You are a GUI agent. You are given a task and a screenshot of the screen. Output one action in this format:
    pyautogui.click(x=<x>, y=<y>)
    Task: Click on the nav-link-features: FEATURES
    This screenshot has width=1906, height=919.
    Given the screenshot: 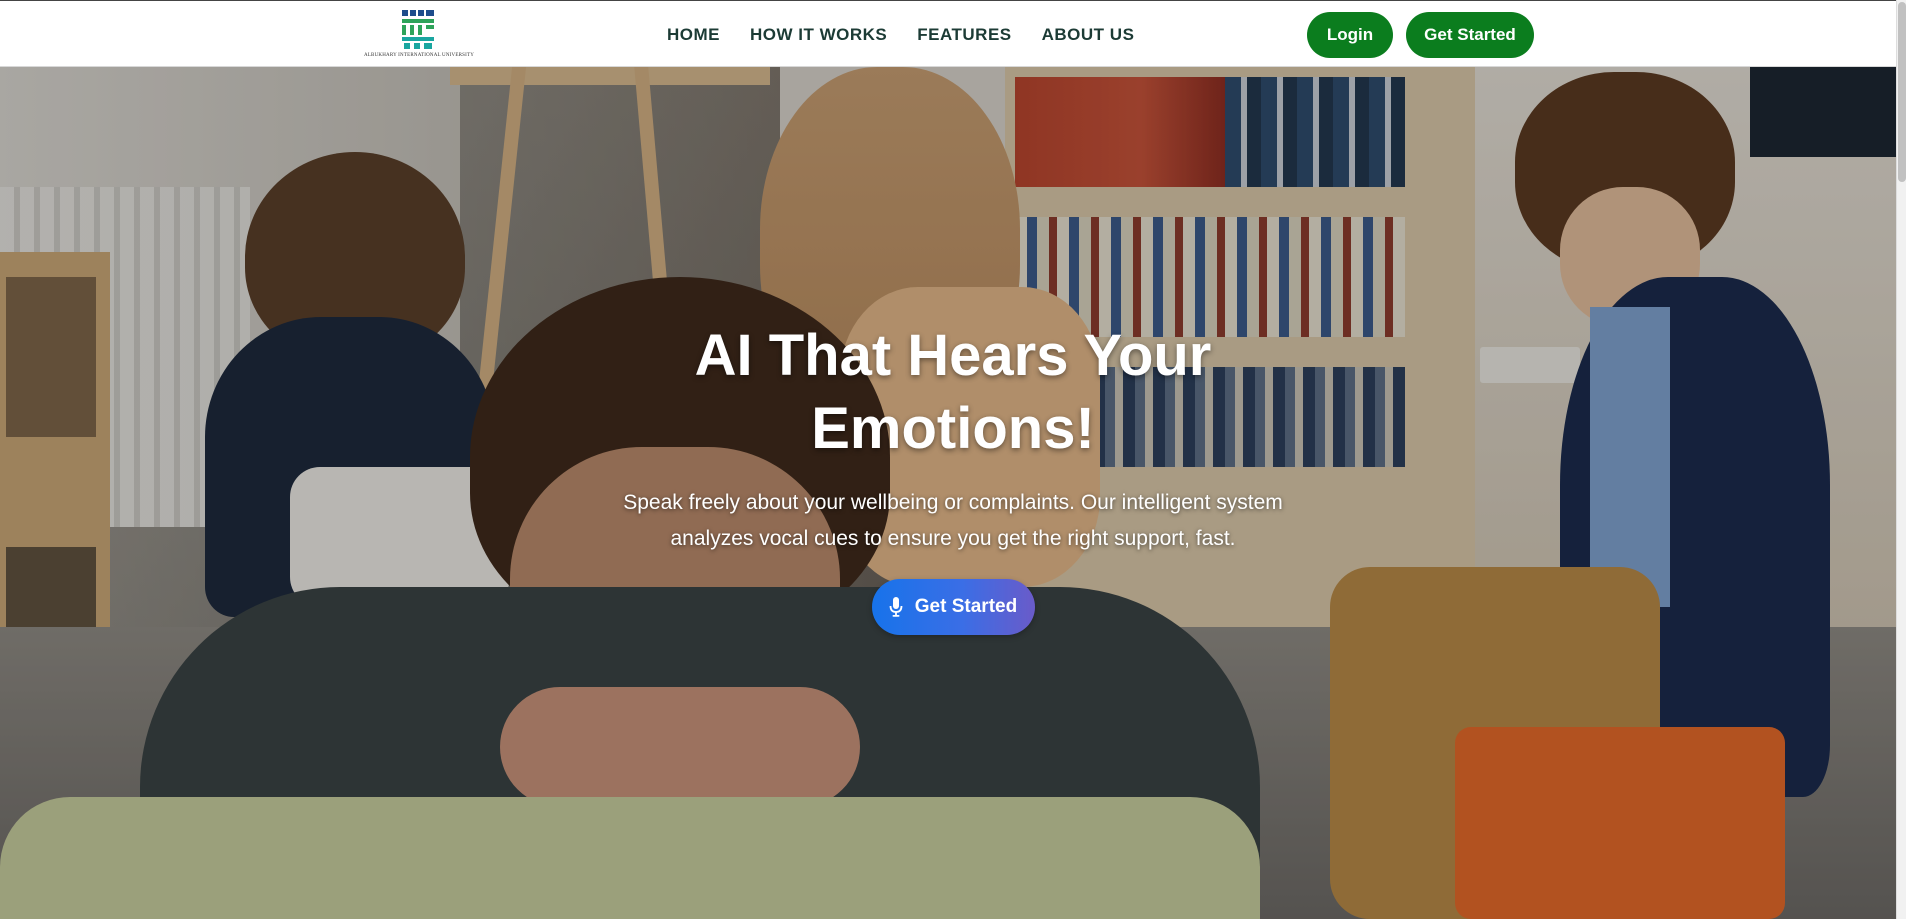 What is the action you would take?
    pyautogui.click(x=964, y=35)
    